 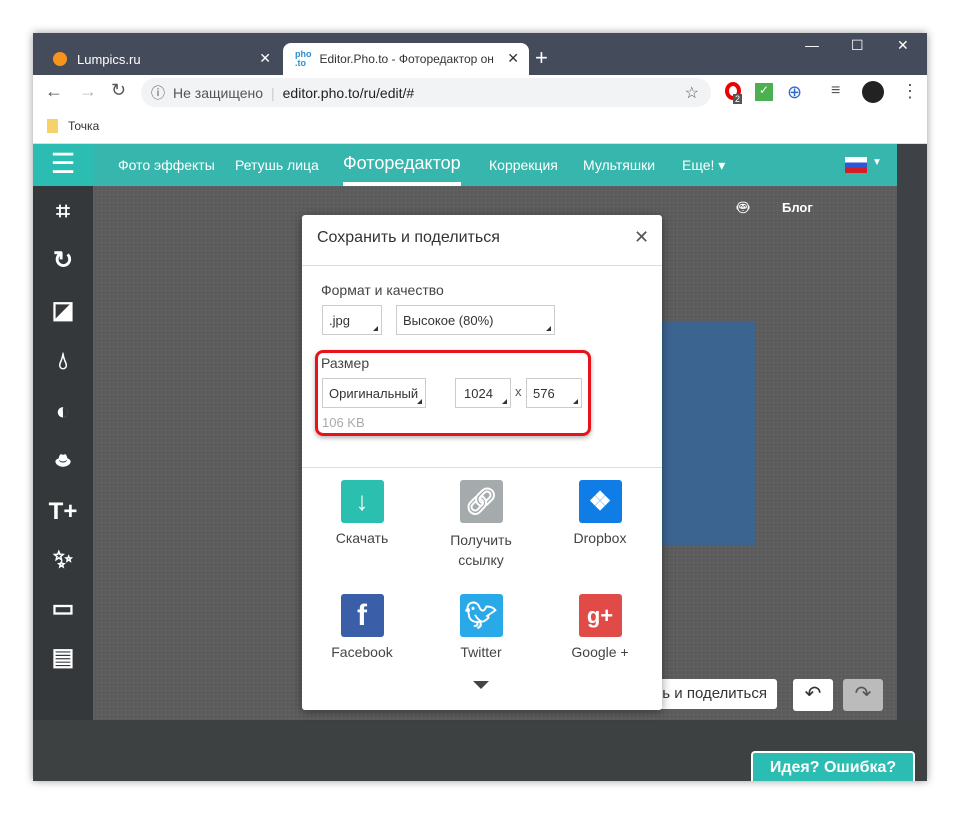 What do you see at coordinates (835, 91) in the screenshot?
I see `media-icon: ≡` at bounding box center [835, 91].